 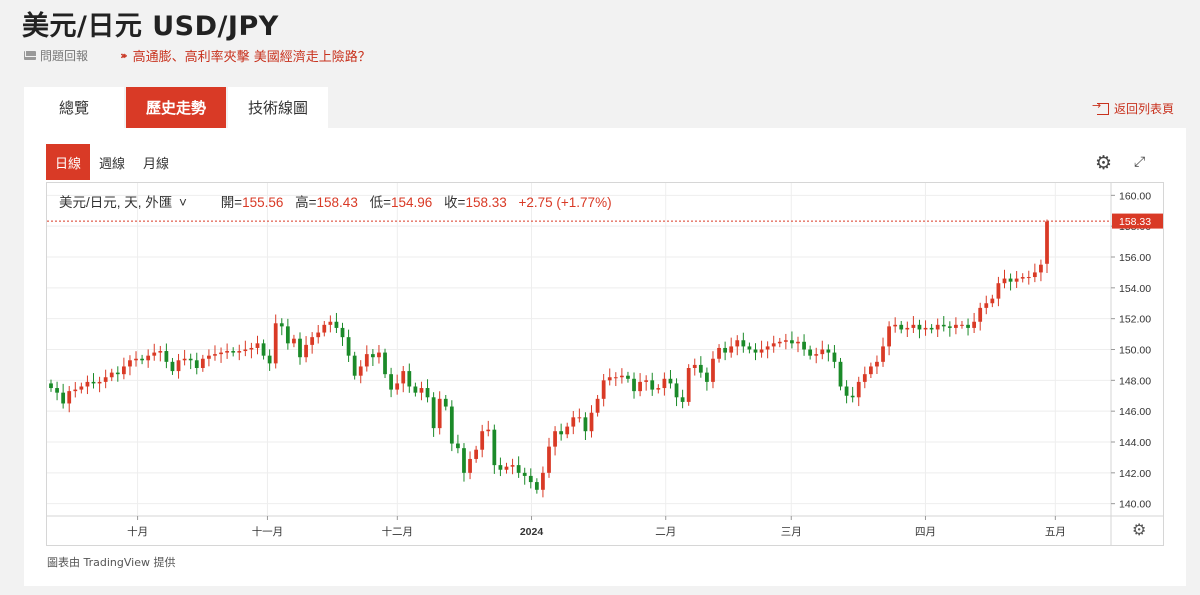 What do you see at coordinates (1140, 162) in the screenshot?
I see `fullscreen-expand-icon: ⤢` at bounding box center [1140, 162].